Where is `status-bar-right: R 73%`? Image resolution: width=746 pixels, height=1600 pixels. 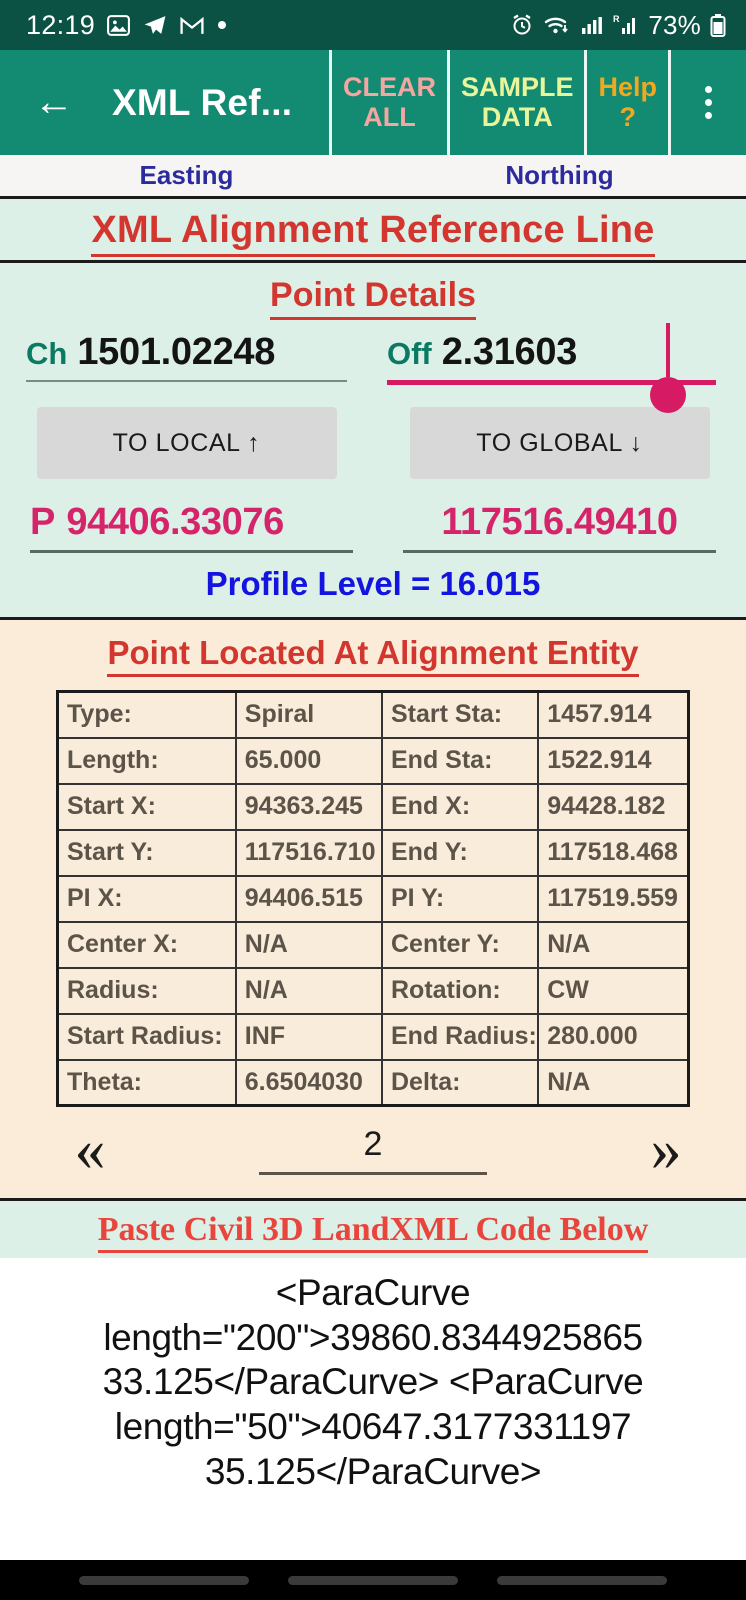 status-bar-right: R 73% is located at coordinates (618, 25).